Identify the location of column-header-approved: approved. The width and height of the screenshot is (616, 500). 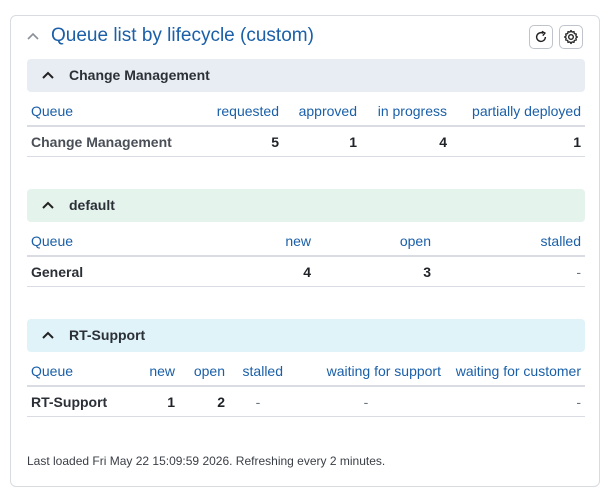
(322, 111).